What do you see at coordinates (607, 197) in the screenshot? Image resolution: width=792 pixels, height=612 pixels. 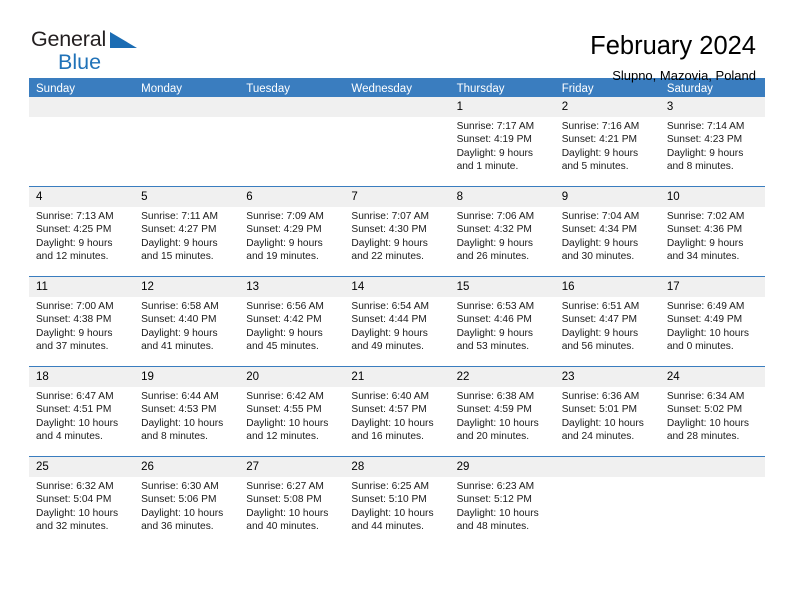 I see `day-number: 9` at bounding box center [607, 197].